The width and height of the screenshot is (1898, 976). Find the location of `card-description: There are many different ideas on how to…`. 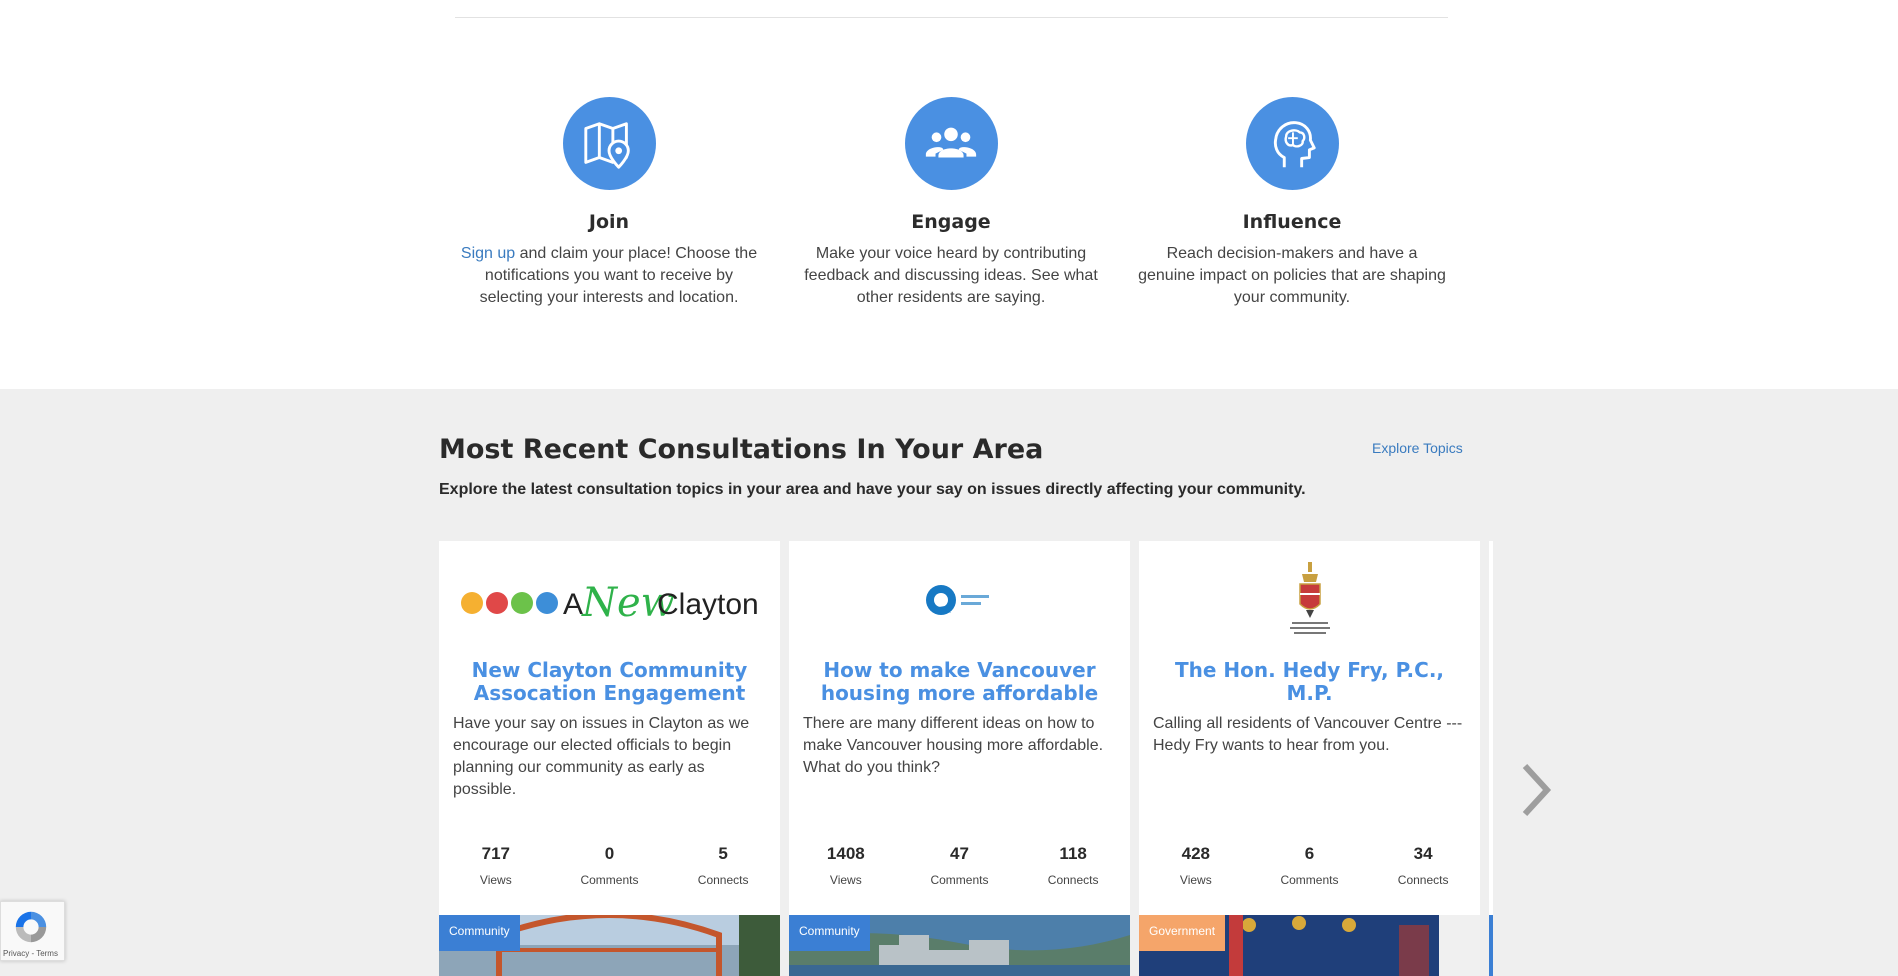

card-description: There are many different ideas on how to… is located at coordinates (953, 745).